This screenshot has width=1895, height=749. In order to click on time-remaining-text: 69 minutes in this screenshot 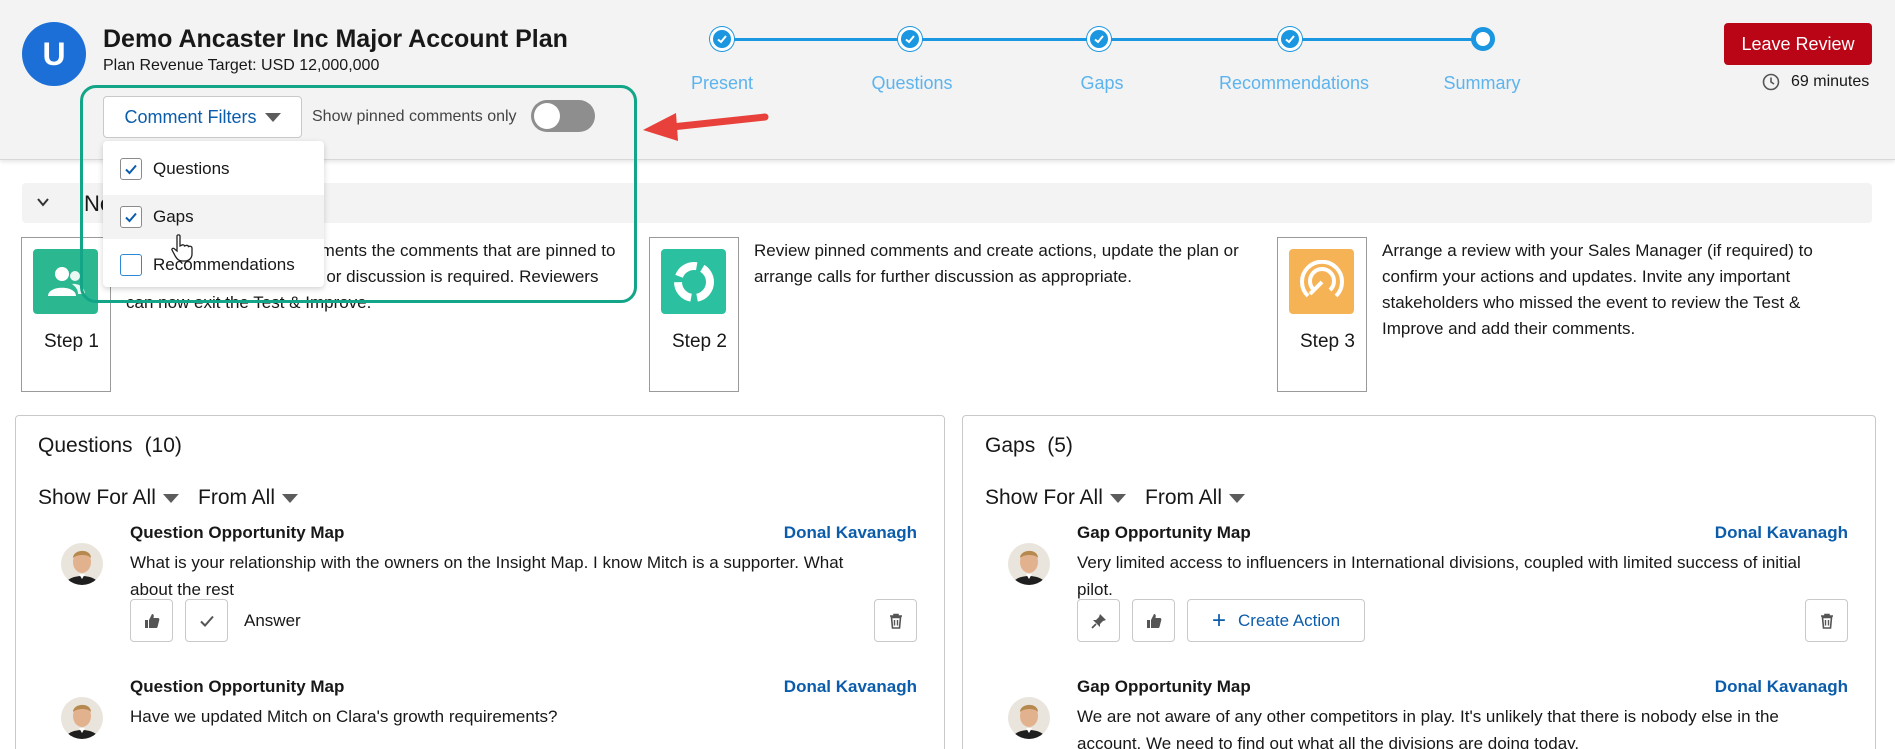, I will do `click(1830, 81)`.